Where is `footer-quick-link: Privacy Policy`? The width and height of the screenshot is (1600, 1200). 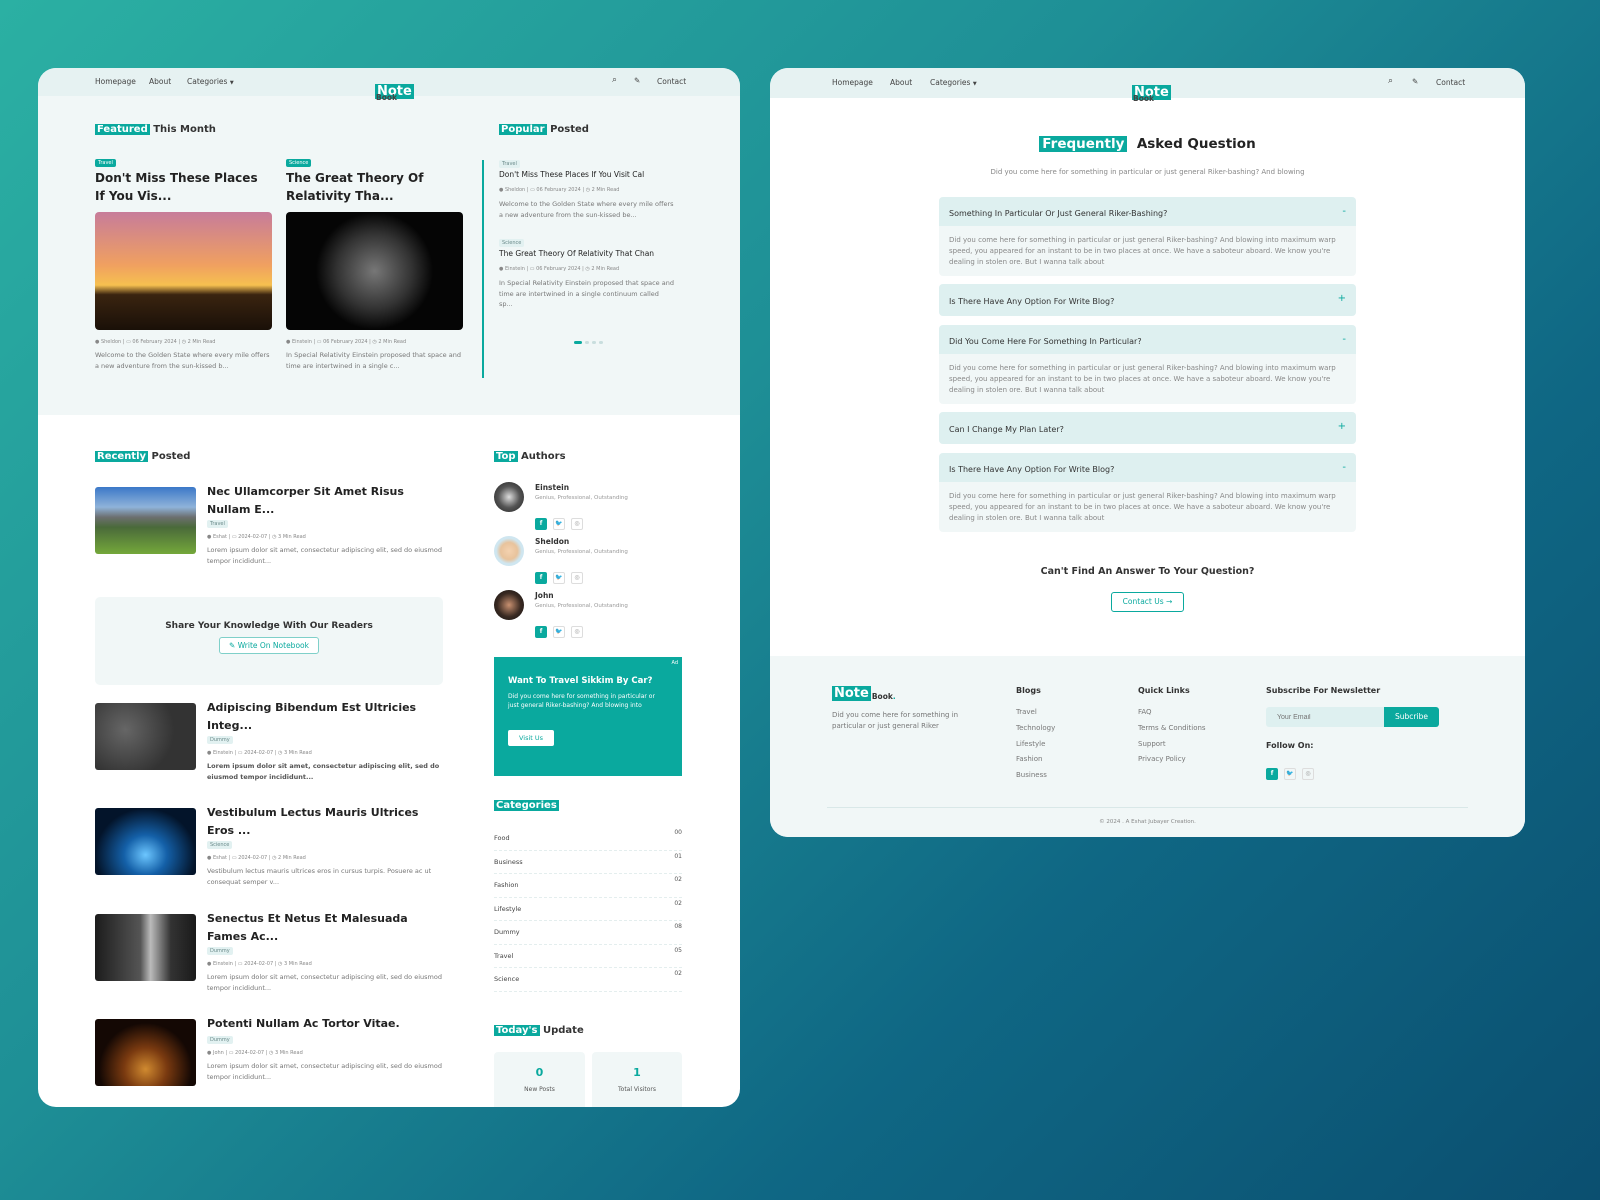
footer-quick-link: Privacy Policy is located at coordinates (1162, 759).